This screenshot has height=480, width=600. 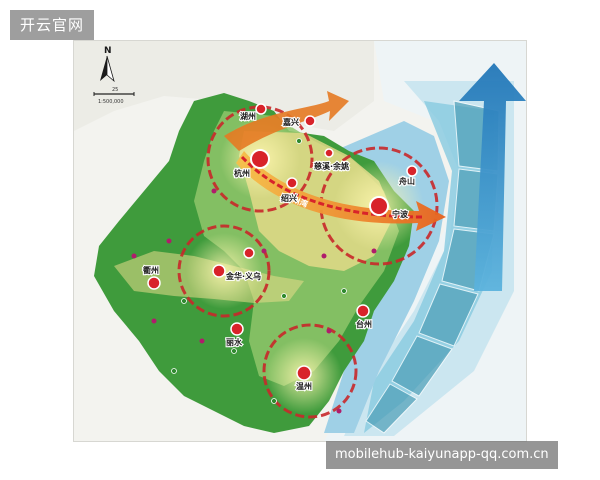 What do you see at coordinates (154, 283) in the screenshot?
I see `node-quzhou` at bounding box center [154, 283].